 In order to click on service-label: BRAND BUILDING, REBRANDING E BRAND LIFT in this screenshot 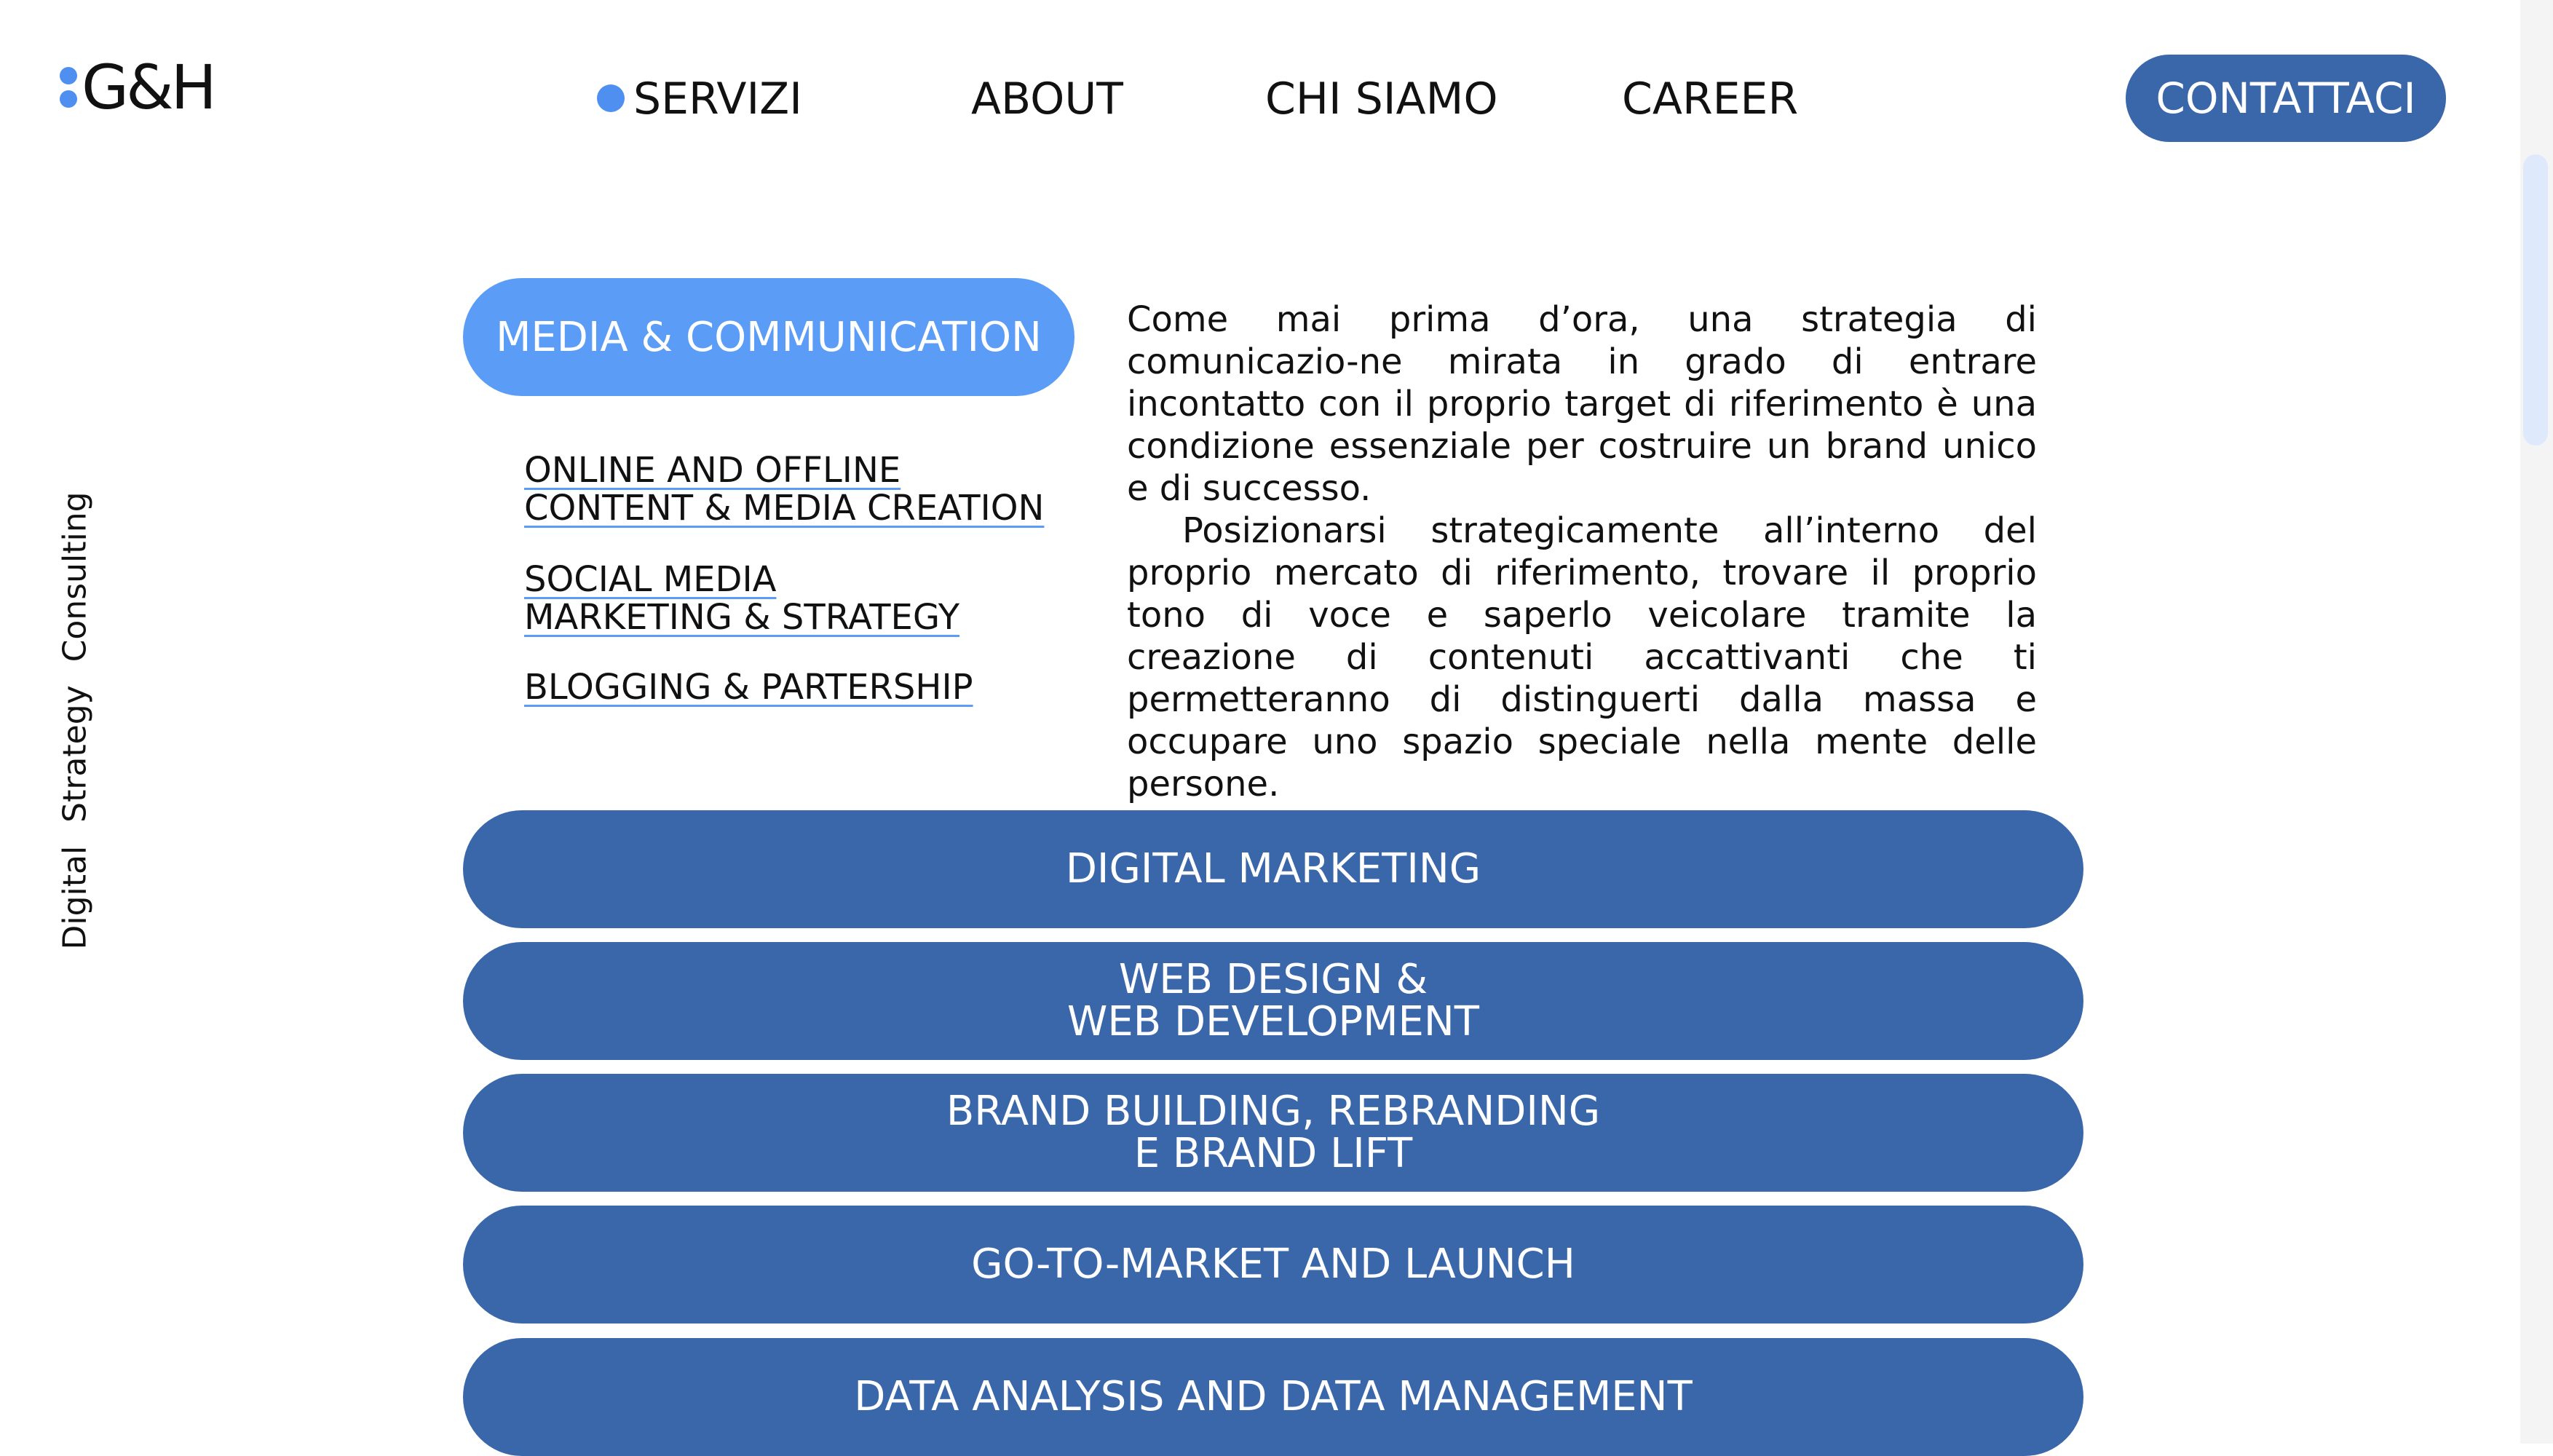, I will do `click(1273, 1132)`.